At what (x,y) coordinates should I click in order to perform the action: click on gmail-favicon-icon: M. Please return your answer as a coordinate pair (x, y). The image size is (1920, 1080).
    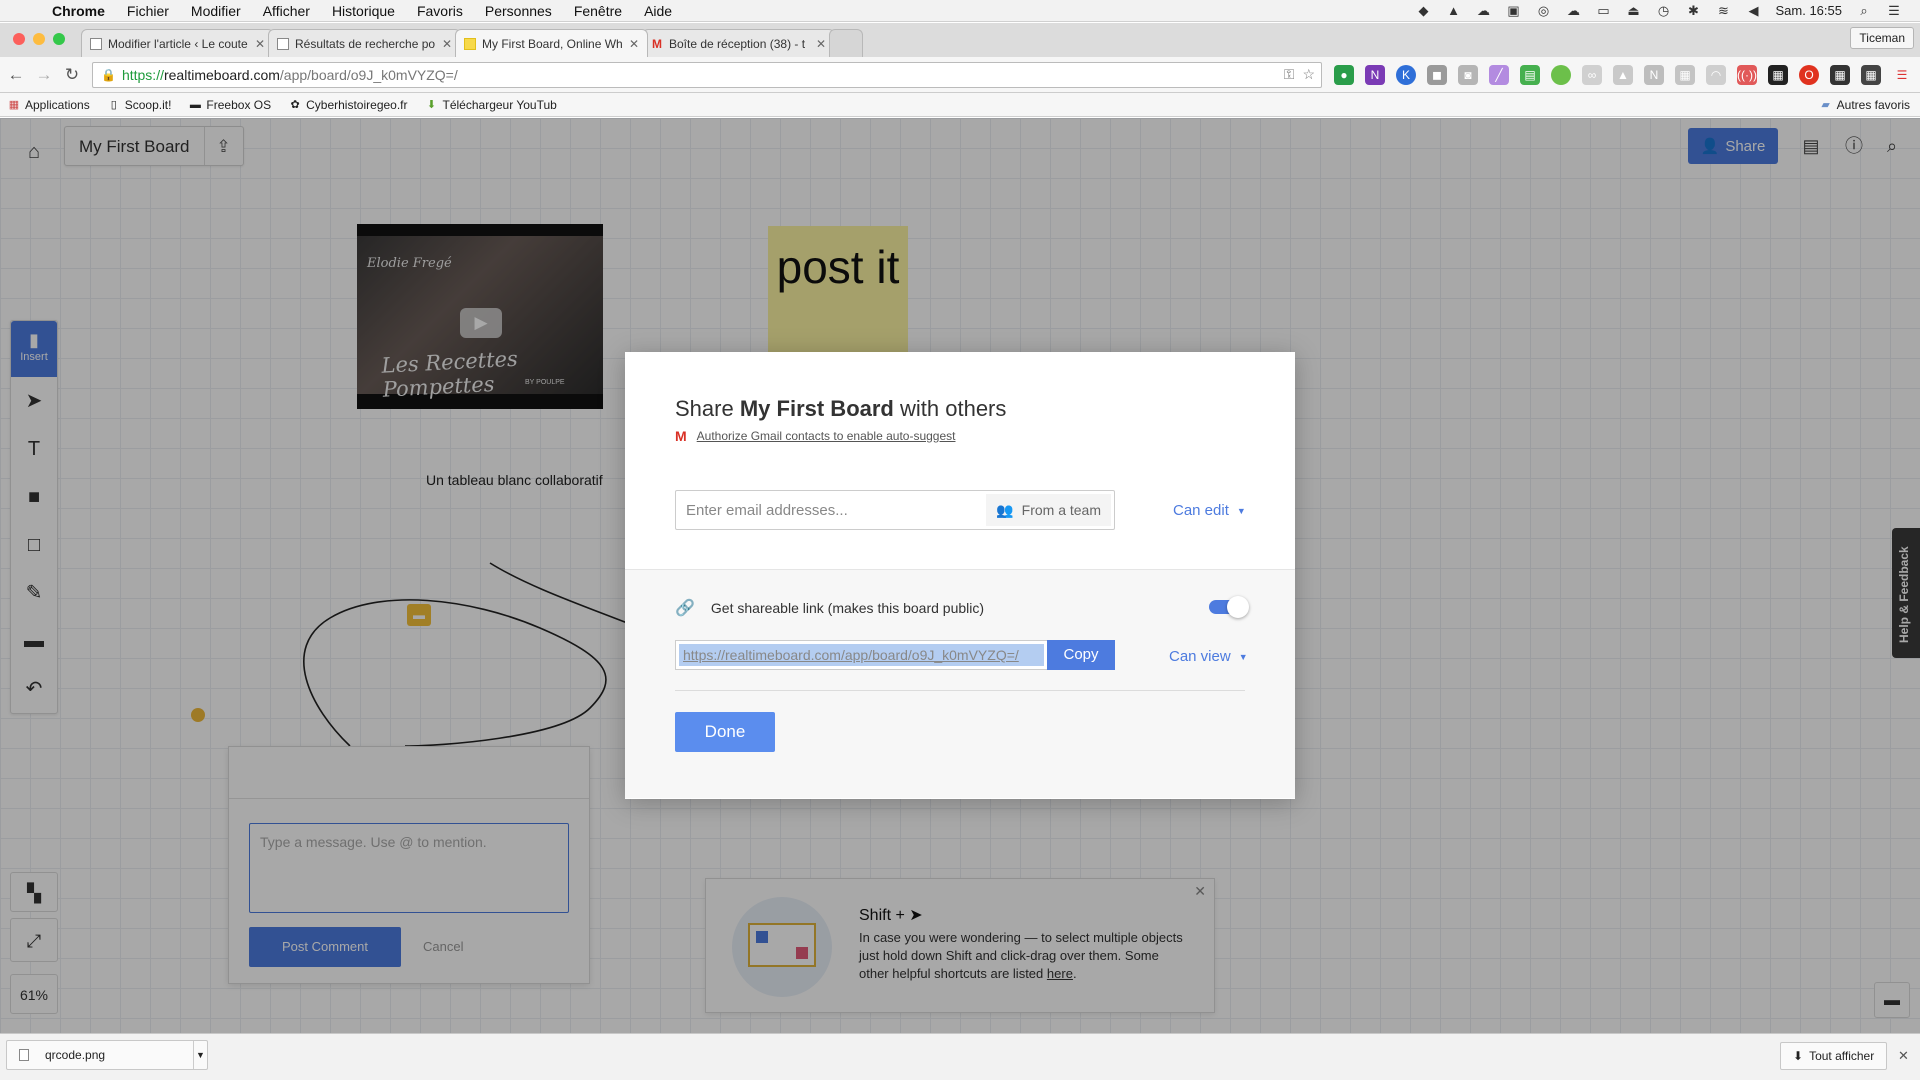
    Looking at the image, I should click on (657, 43).